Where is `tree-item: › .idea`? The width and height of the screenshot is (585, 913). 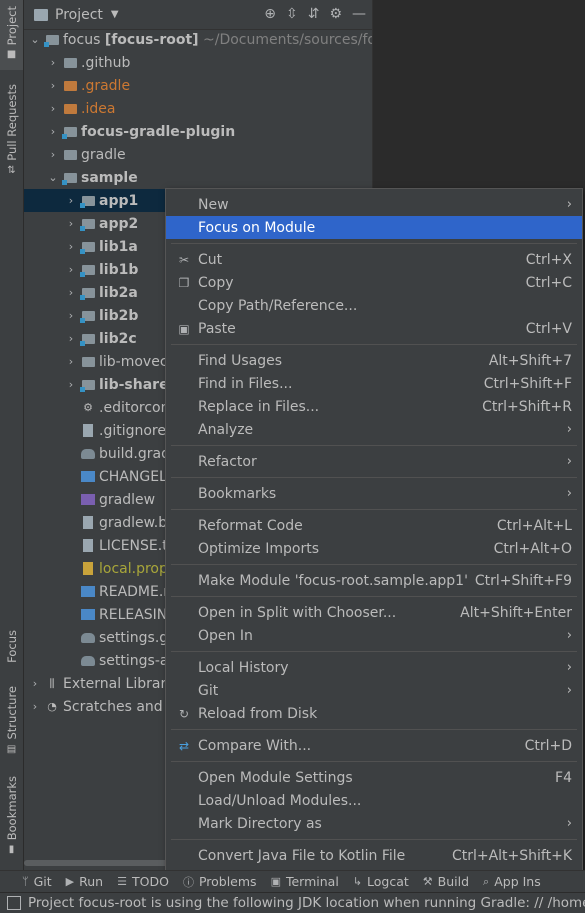 tree-item: › .idea is located at coordinates (209, 108).